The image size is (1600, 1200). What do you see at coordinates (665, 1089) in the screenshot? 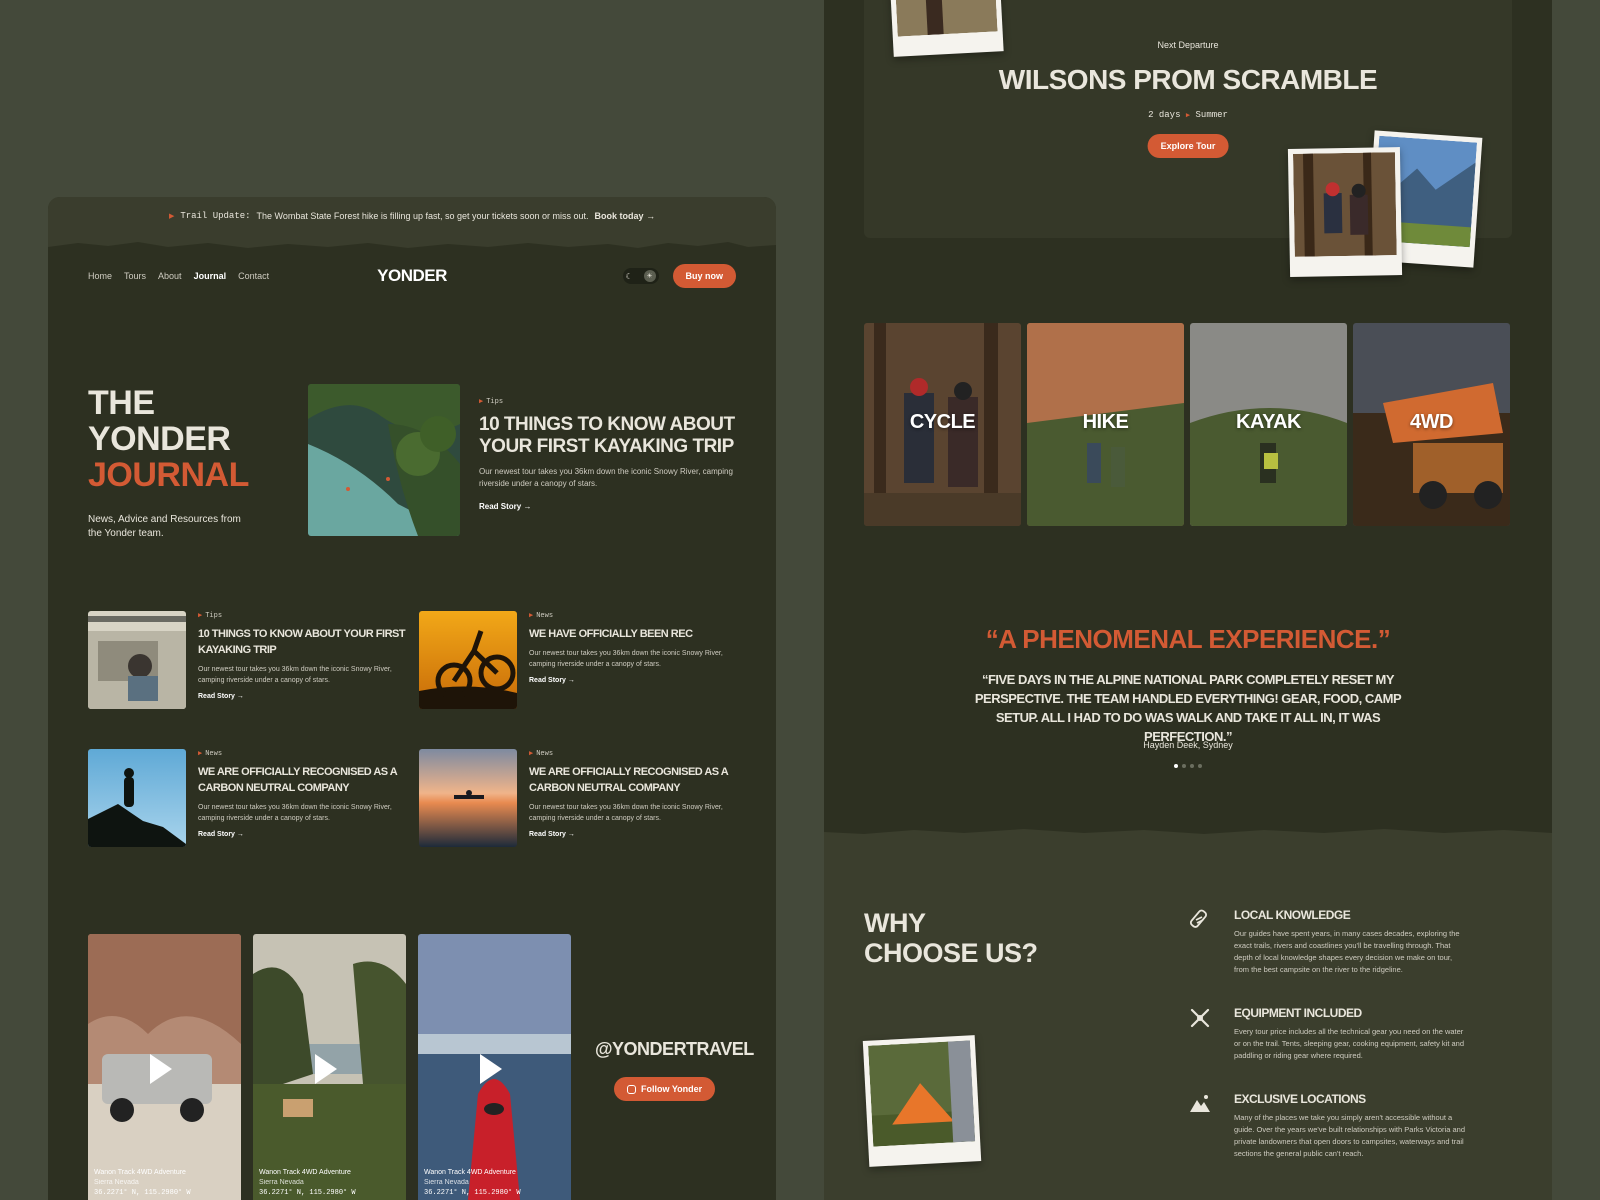
I see `follow-button: Follow Yonder` at bounding box center [665, 1089].